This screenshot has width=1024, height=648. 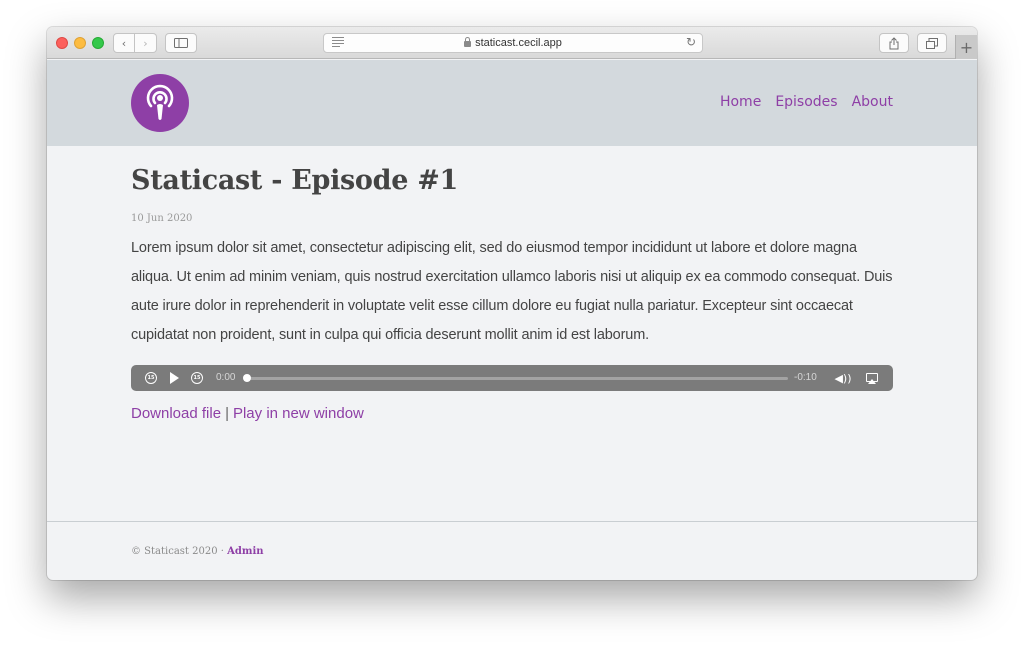 I want to click on volume-icon: ◀)), so click(x=843, y=378).